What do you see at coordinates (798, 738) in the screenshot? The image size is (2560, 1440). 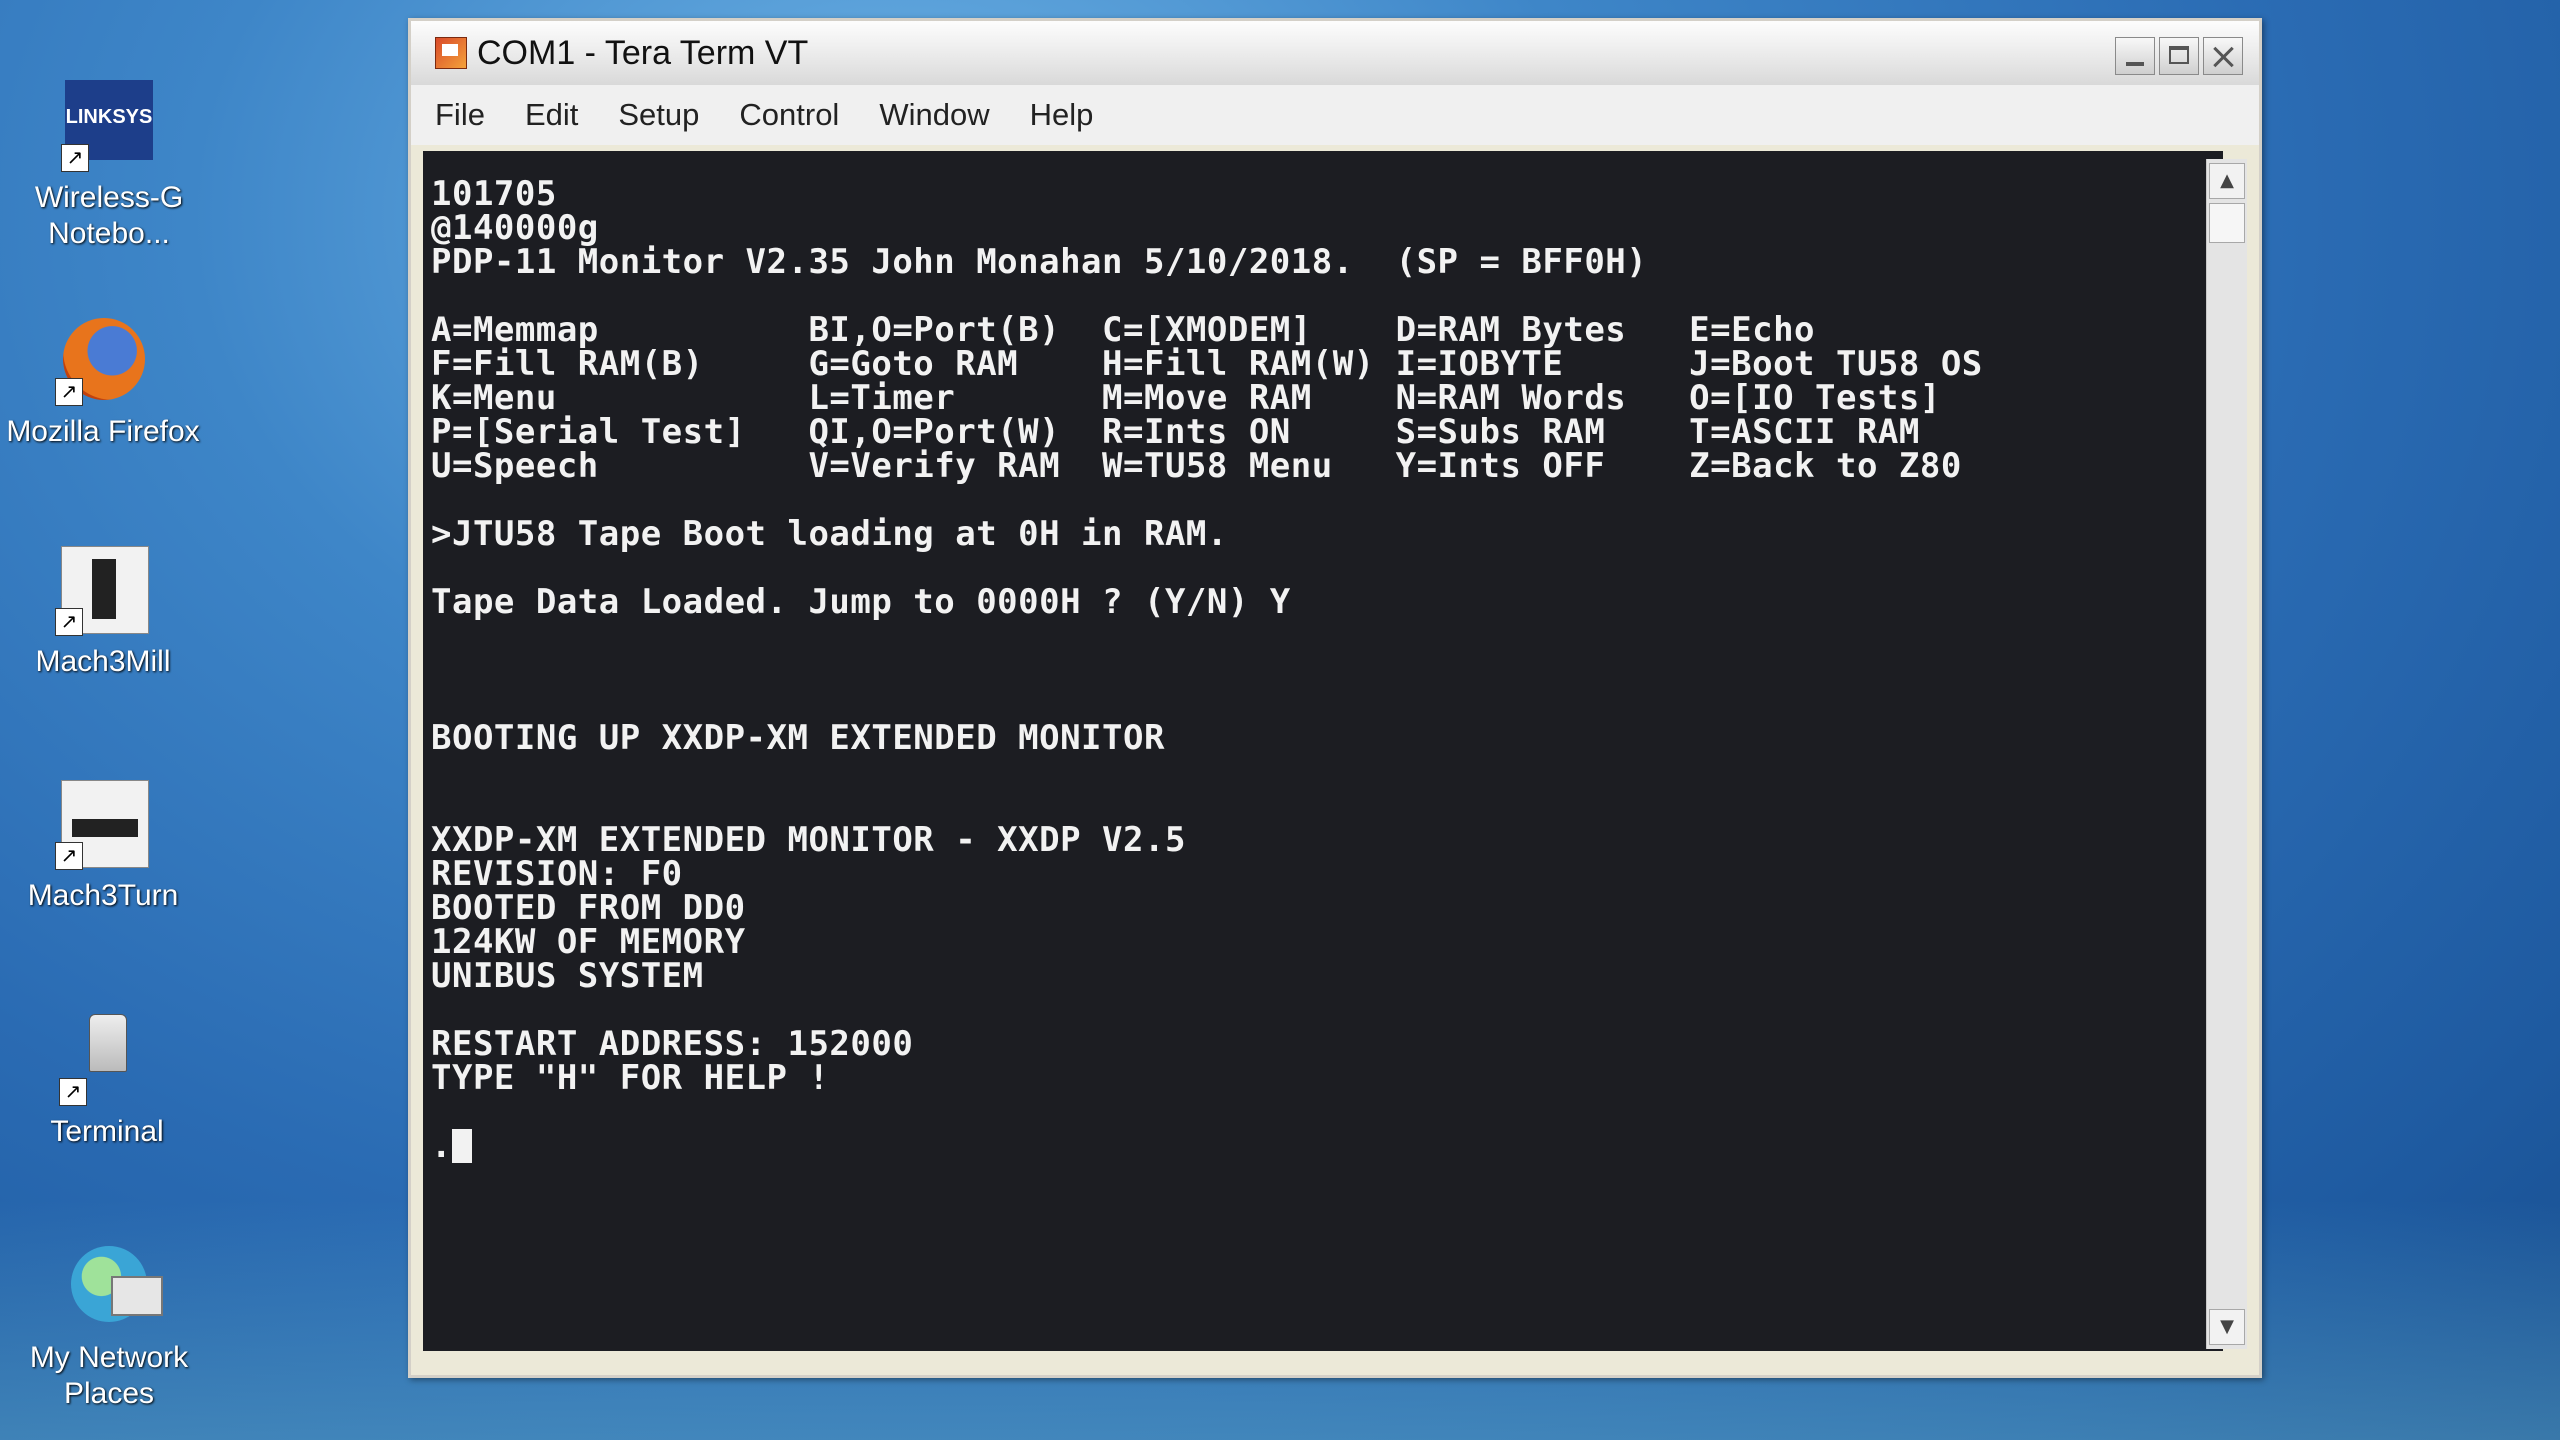 I see `terminal-line: BOOTING UP XXDP-XM EXTENDED MONITOR` at bounding box center [798, 738].